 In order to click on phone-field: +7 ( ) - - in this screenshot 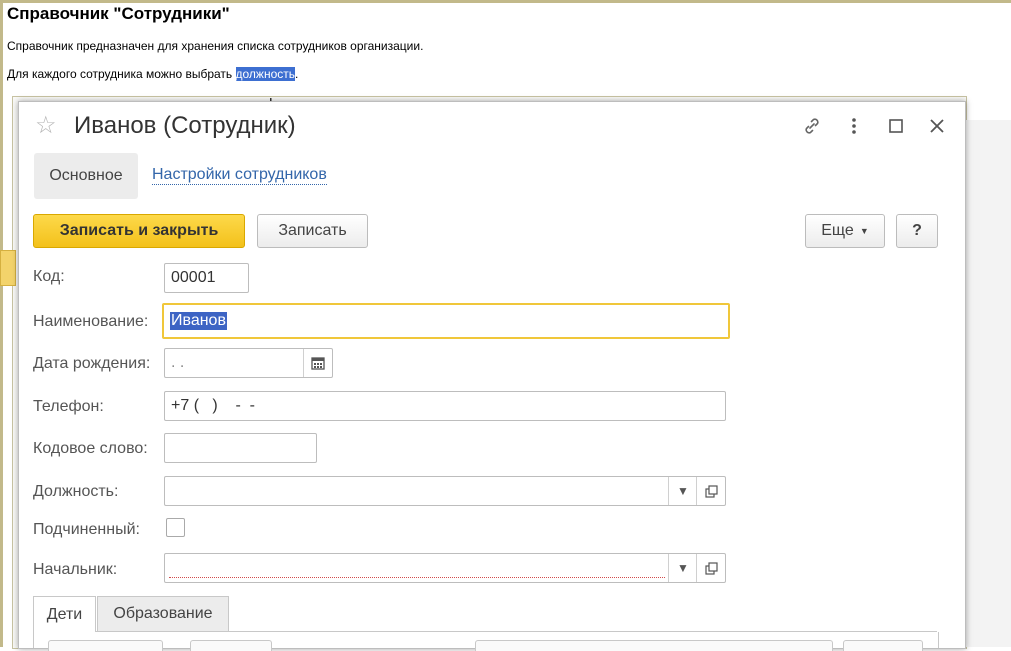, I will do `click(445, 406)`.